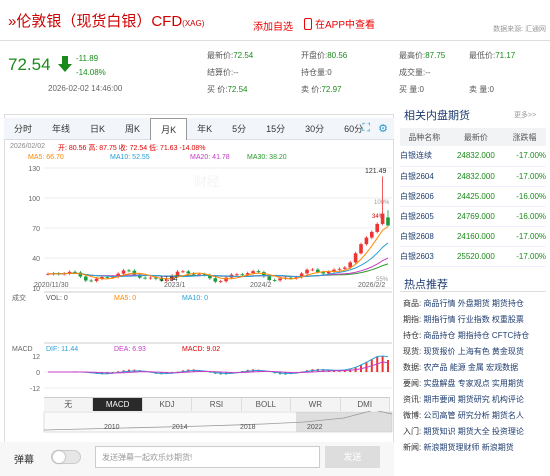  Describe the element at coordinates (69, 404) in the screenshot. I see `indicator-none: 无` at that location.